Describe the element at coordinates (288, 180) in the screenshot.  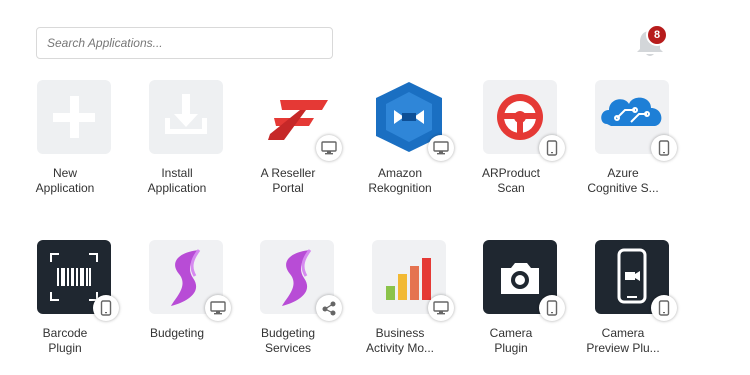
I see `app-label: A Reseller Portal` at that location.